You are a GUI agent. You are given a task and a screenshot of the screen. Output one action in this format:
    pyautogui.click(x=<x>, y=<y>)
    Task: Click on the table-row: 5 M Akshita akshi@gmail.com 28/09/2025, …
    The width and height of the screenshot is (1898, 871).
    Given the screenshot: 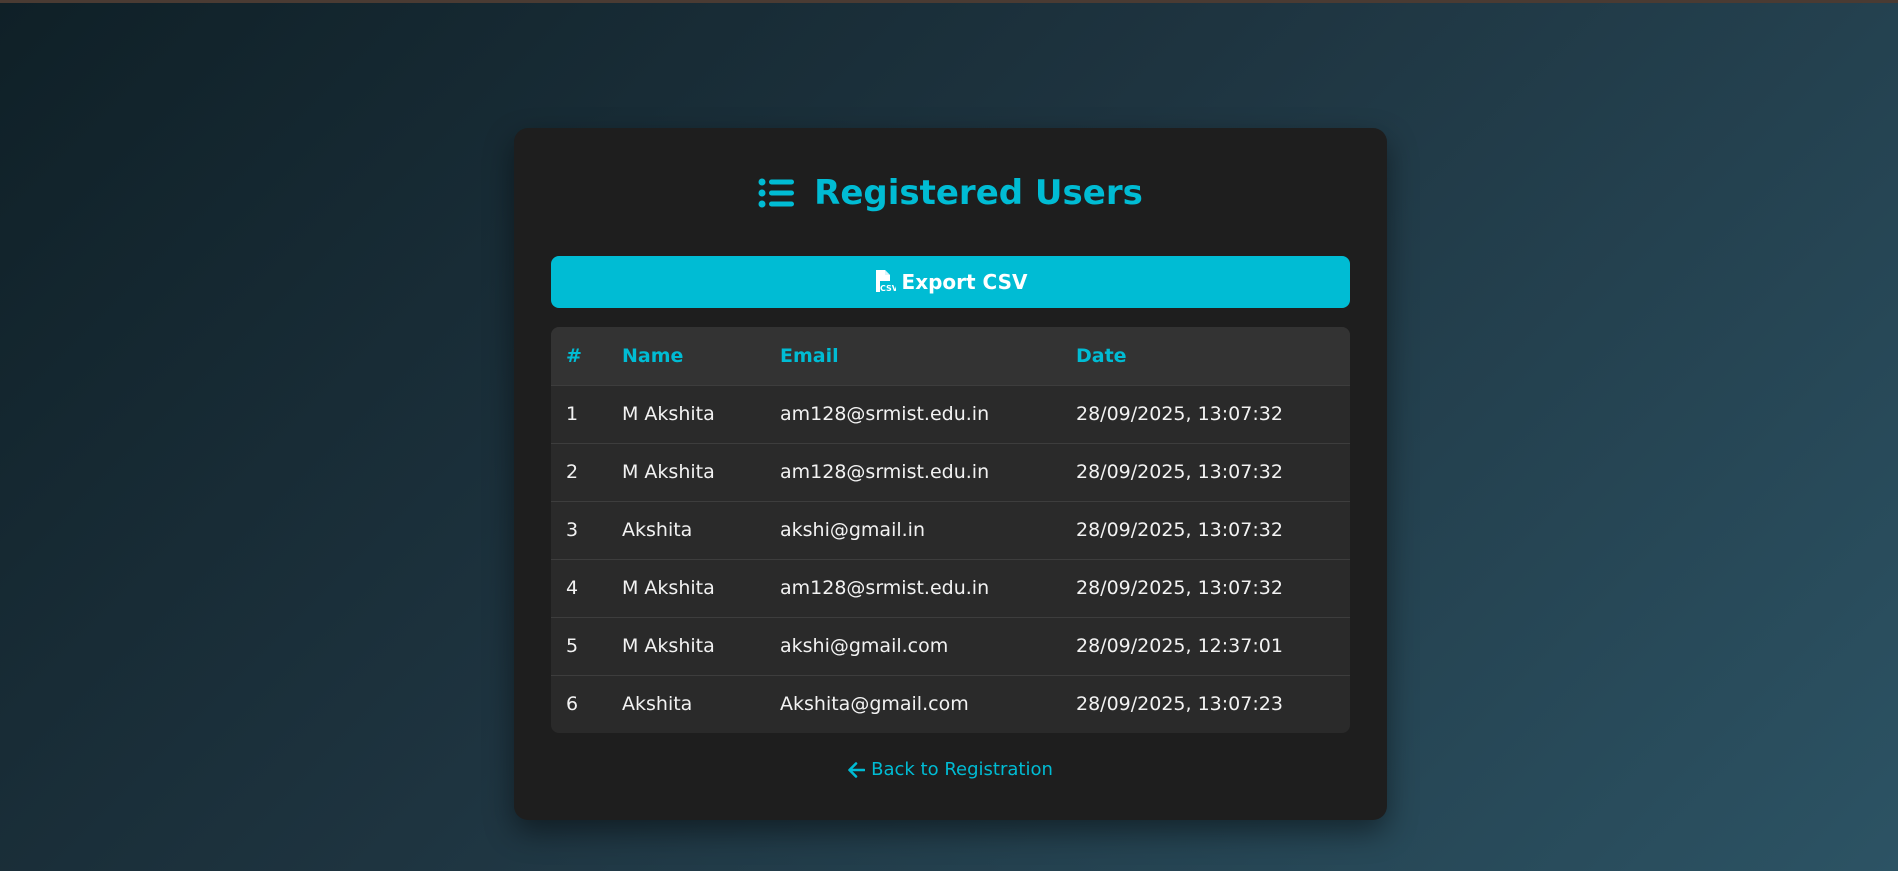 What is the action you would take?
    pyautogui.click(x=950, y=646)
    